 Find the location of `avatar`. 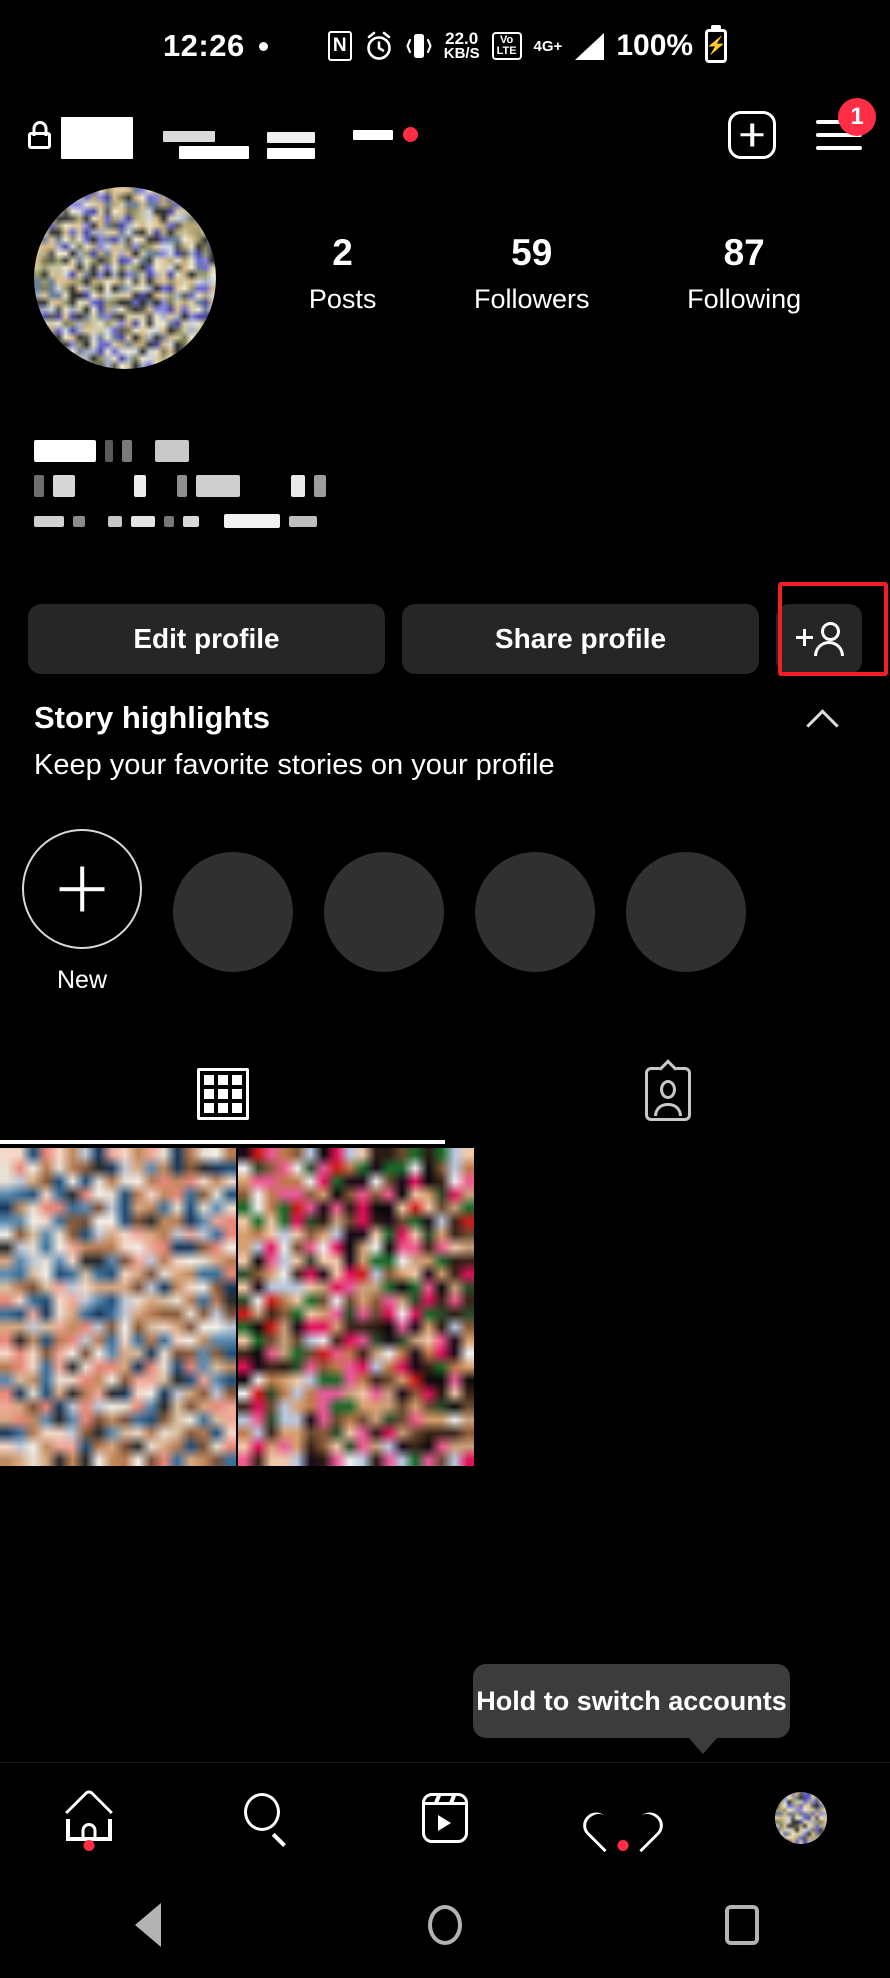

avatar is located at coordinates (801, 1817).